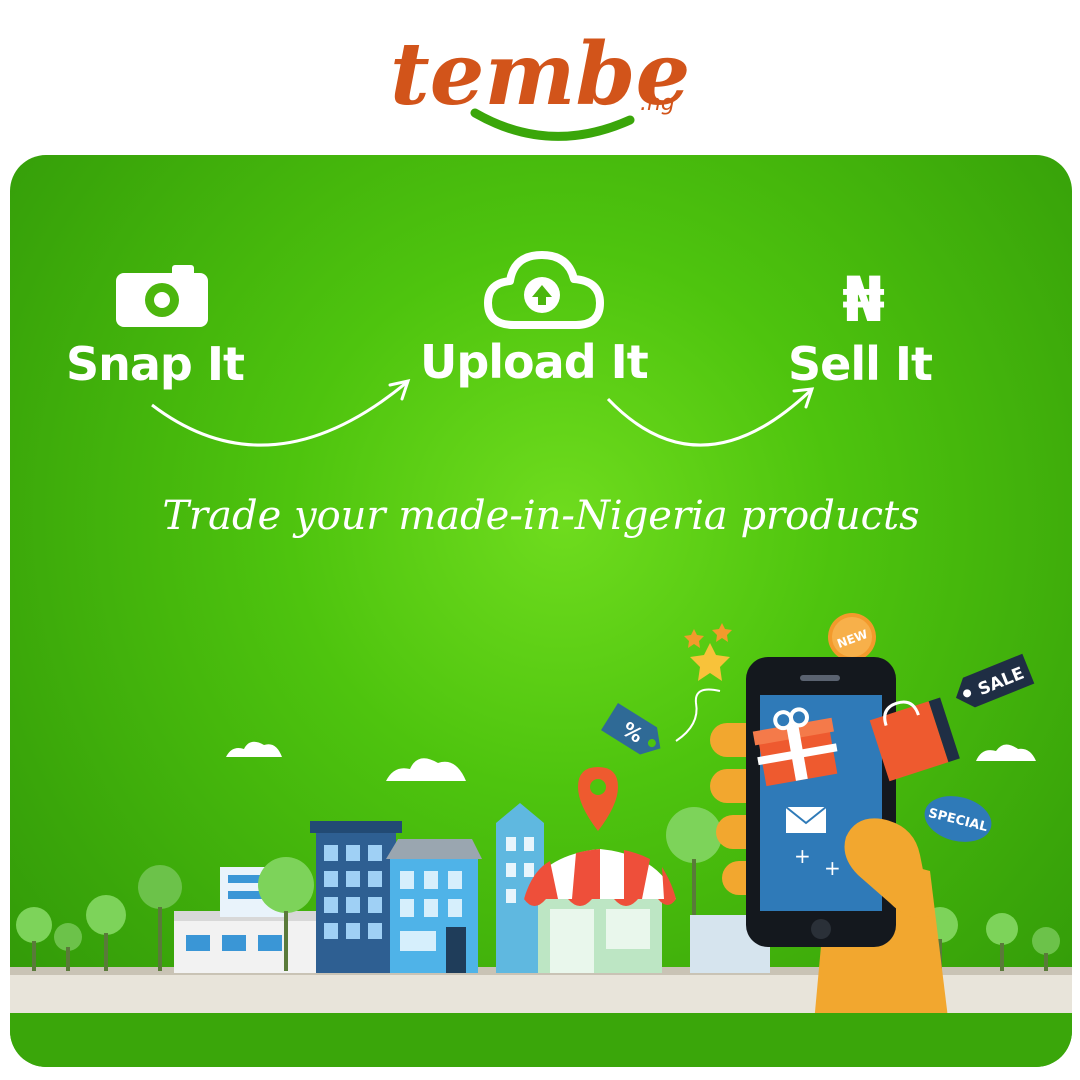 The width and height of the screenshot is (1080, 1080). Describe the element at coordinates (657, 103) in the screenshot. I see `logo-suffix: .ng` at that location.